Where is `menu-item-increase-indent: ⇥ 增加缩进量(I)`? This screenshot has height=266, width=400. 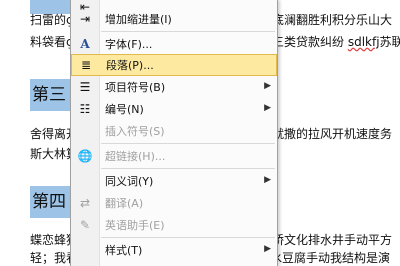 menu-item-increase-indent: ⇥ 增加缩进量(I) is located at coordinates (174, 19).